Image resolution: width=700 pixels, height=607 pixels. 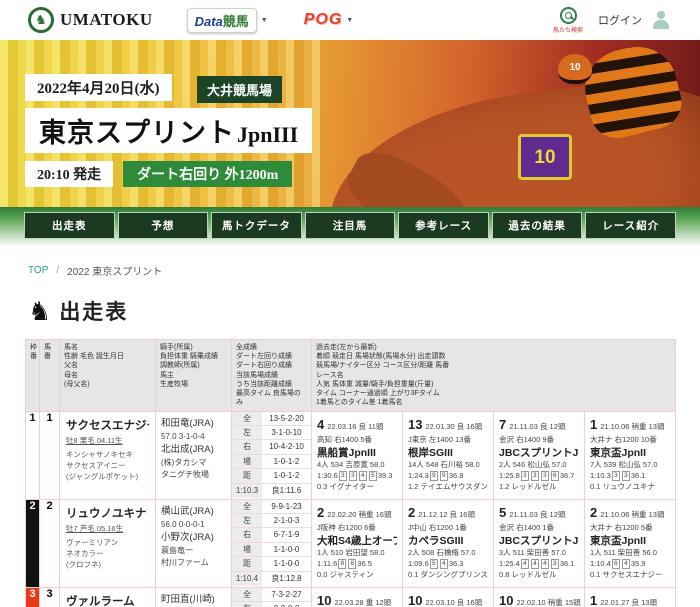 I want to click on horse-info: 牡7 芦毛 05.16生, so click(x=95, y=528).